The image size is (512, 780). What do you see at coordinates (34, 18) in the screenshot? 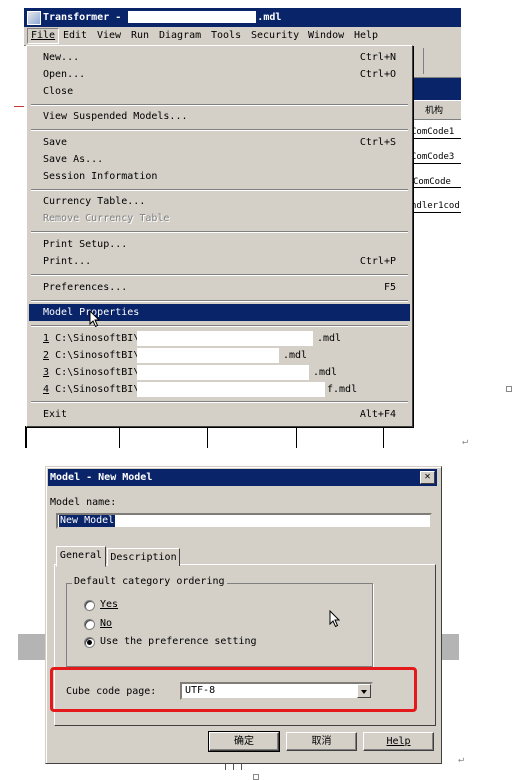
I see `transformer-app-icon` at bounding box center [34, 18].